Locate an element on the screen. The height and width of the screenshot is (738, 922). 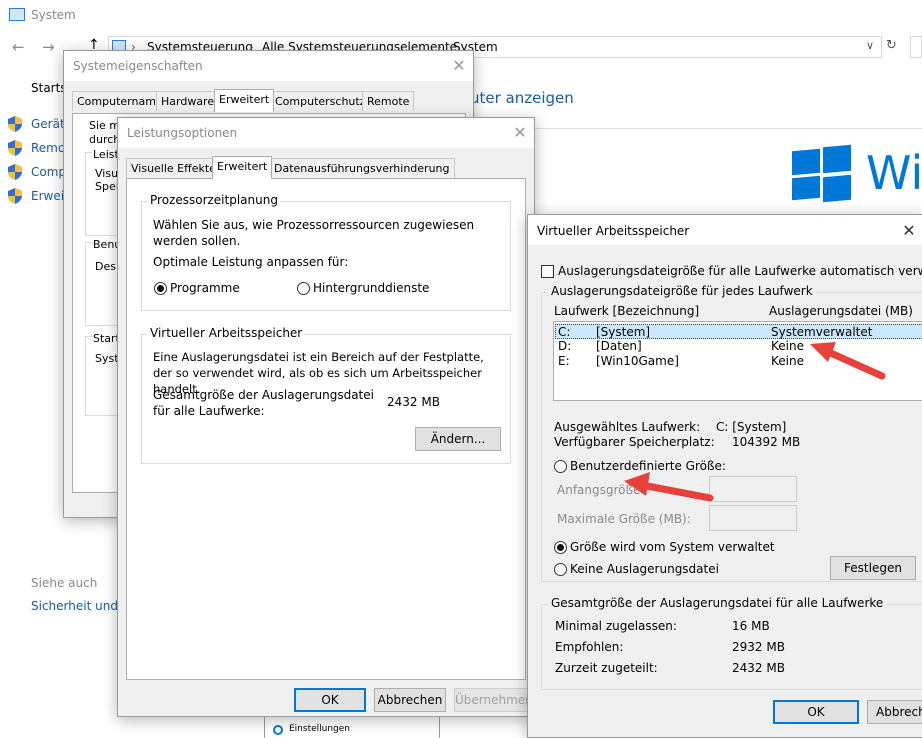
see-also-heading: Siehe auch is located at coordinates (64, 583).